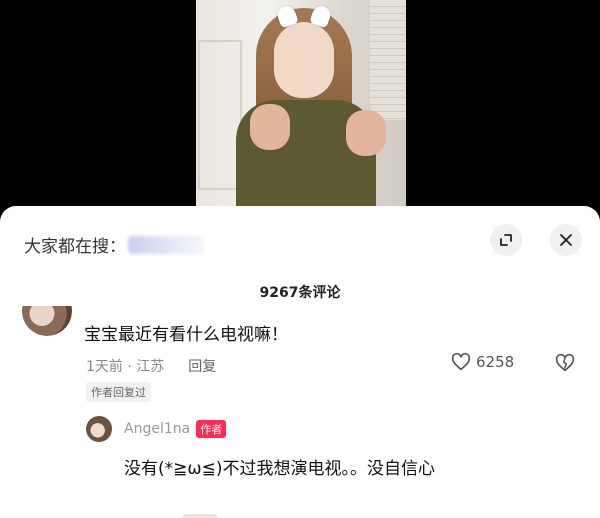  What do you see at coordinates (166, 244) in the screenshot?
I see `trending-search-term-blurred` at bounding box center [166, 244].